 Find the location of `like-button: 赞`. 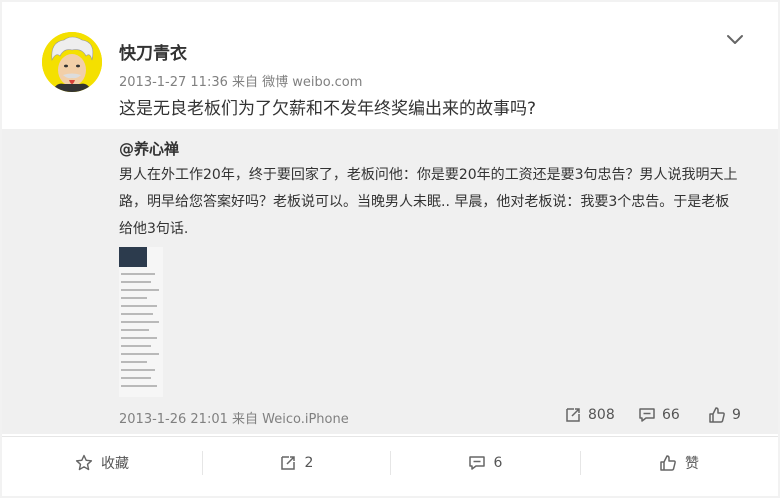

like-button: 赞 is located at coordinates (679, 463).